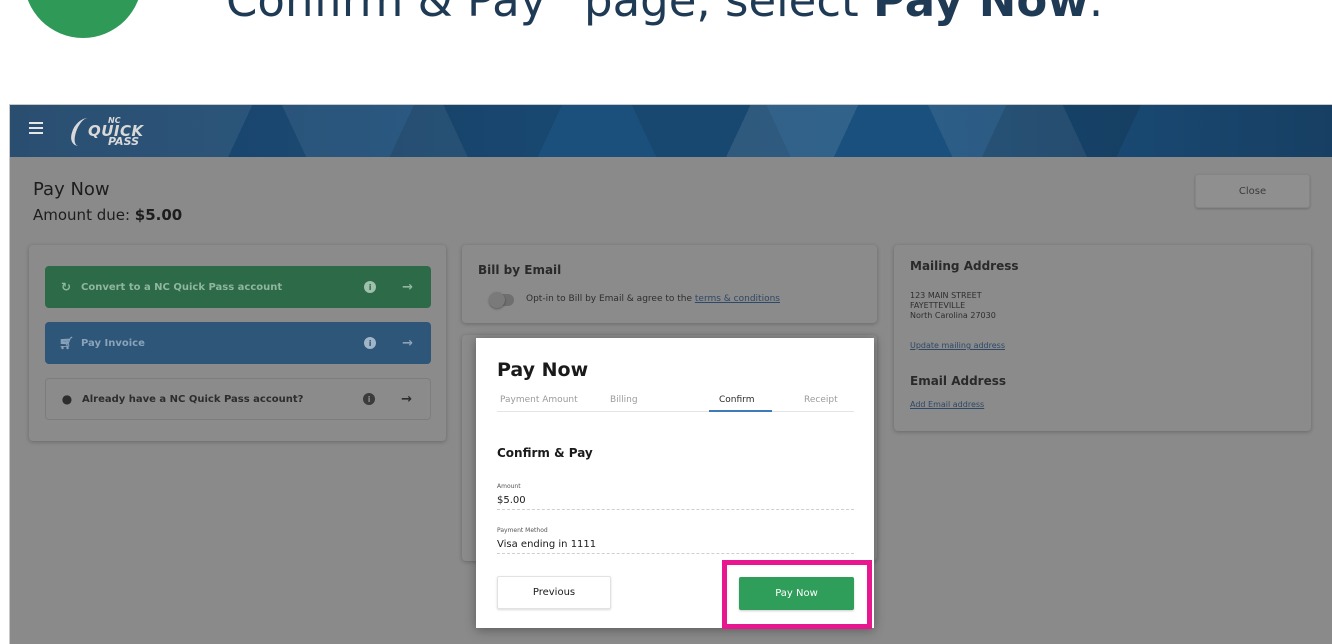 This screenshot has height=644, width=1332. I want to click on pay-now-button: Pay Now, so click(796, 593).